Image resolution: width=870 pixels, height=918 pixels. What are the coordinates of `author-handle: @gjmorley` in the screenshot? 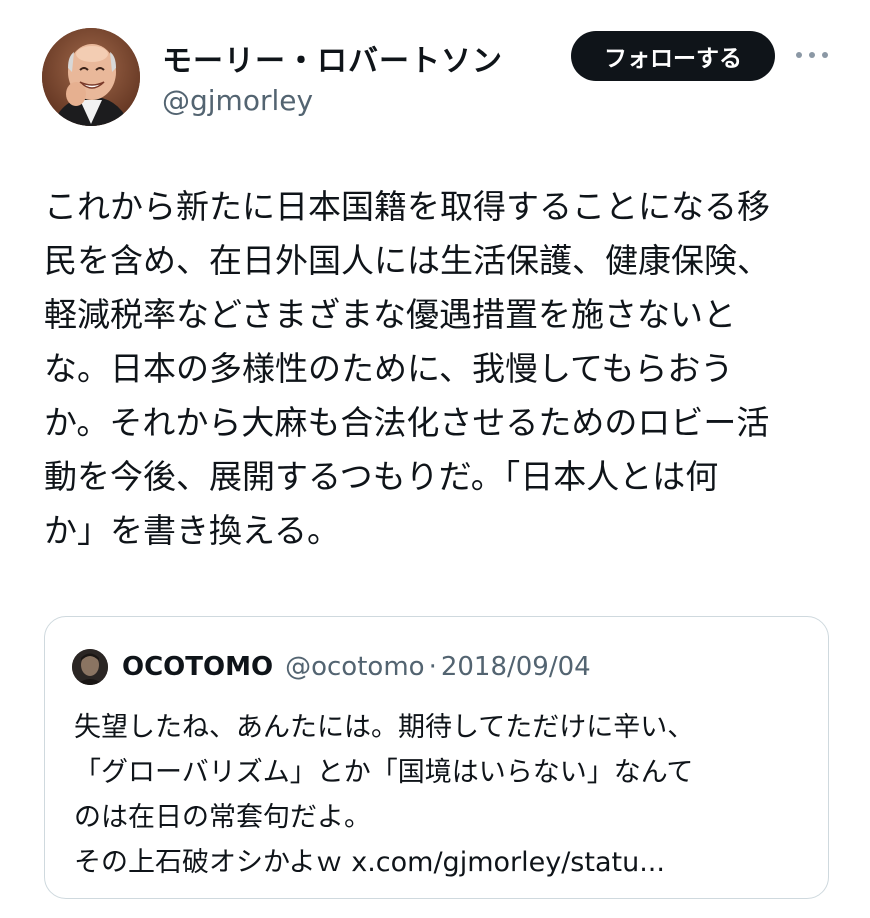 It's located at (237, 100).